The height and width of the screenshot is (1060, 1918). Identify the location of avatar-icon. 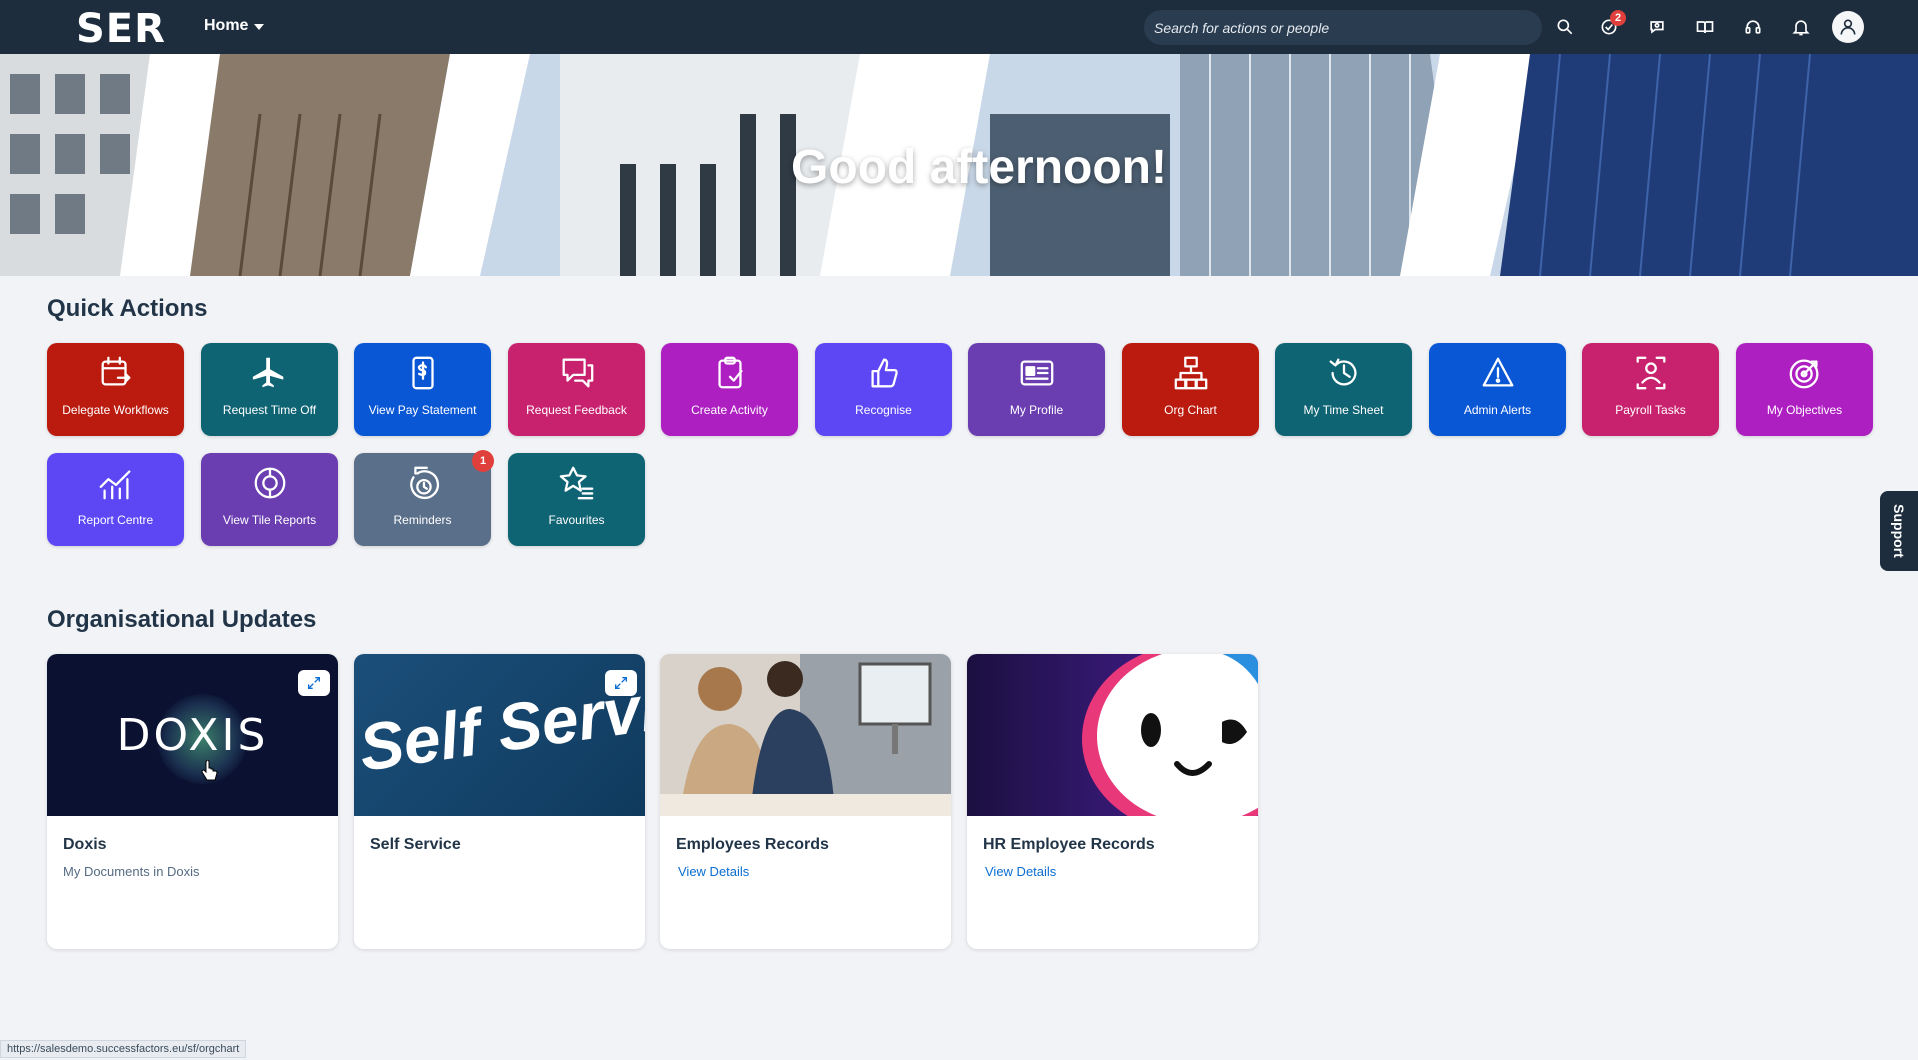
(1848, 27).